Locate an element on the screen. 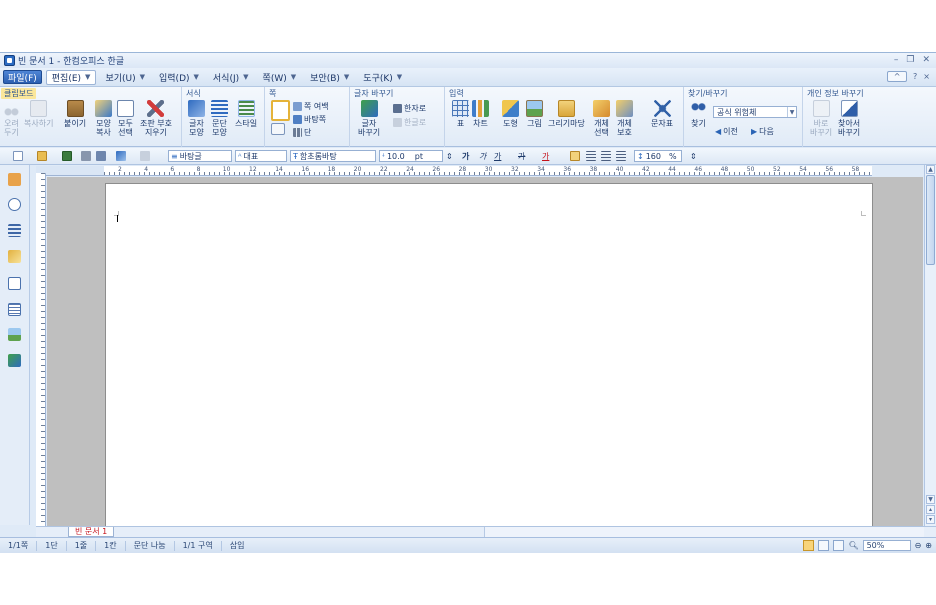  close-window-button: ✕ is located at coordinates (926, 60).